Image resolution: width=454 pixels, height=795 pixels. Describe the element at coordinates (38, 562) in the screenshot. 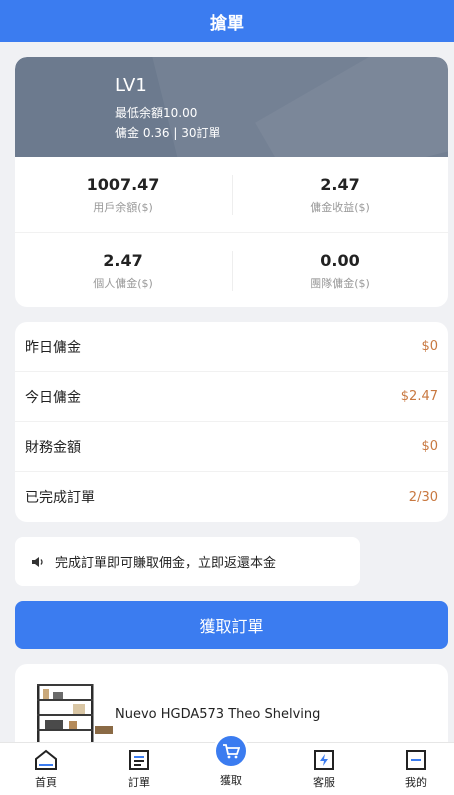

I see `speaker-icon` at that location.